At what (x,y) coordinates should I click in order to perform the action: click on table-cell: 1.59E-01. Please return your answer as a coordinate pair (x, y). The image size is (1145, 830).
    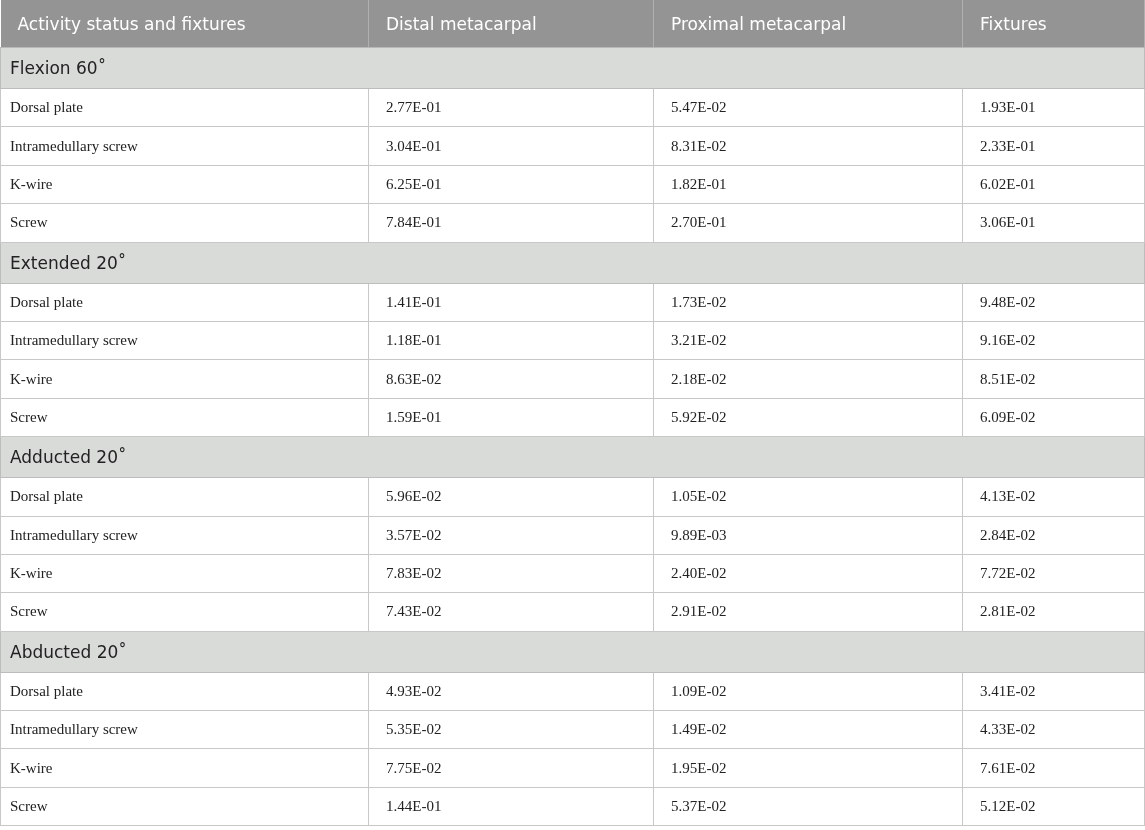
    Looking at the image, I should click on (511, 417).